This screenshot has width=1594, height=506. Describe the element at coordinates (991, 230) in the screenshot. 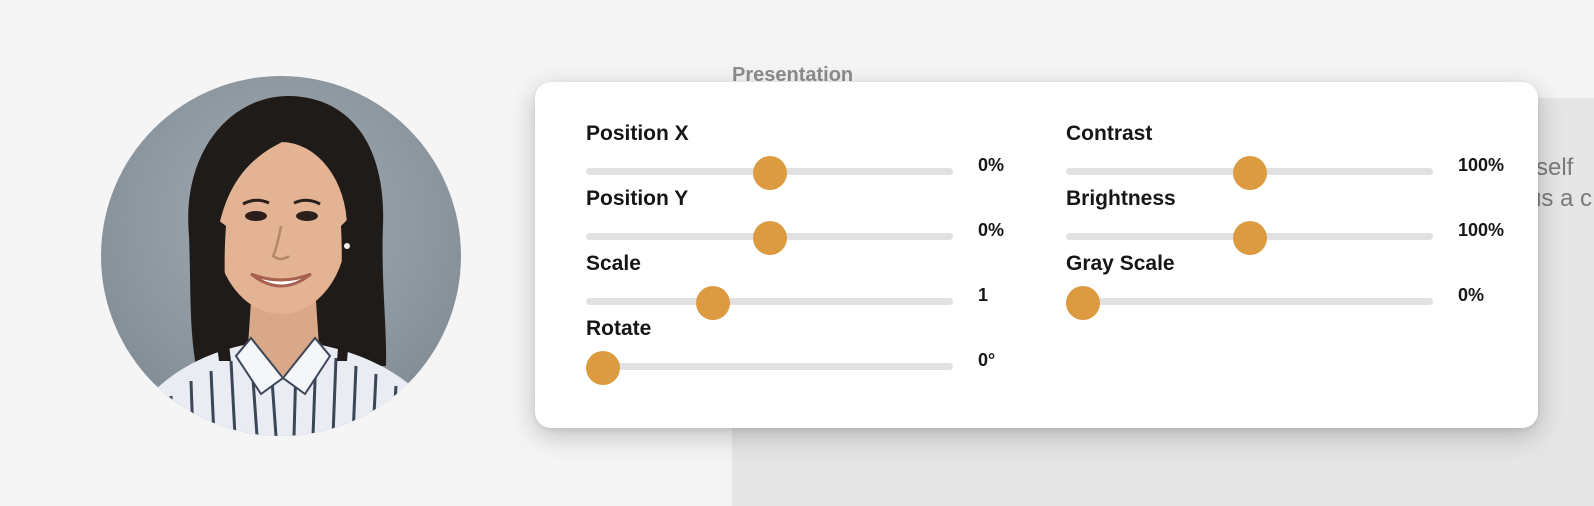

I see `position-y-value: 0%` at that location.